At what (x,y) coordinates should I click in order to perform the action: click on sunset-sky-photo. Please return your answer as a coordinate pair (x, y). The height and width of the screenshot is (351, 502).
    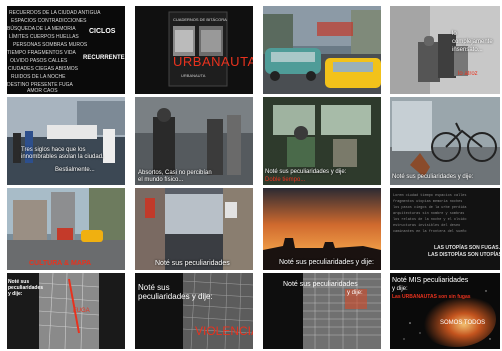
    Looking at the image, I should click on (322, 229).